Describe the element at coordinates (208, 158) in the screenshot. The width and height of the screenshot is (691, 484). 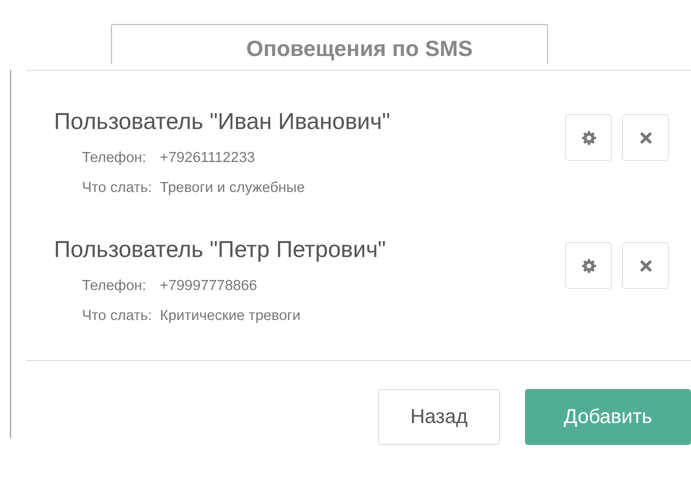
I see `phone-number: +79261112233` at that location.